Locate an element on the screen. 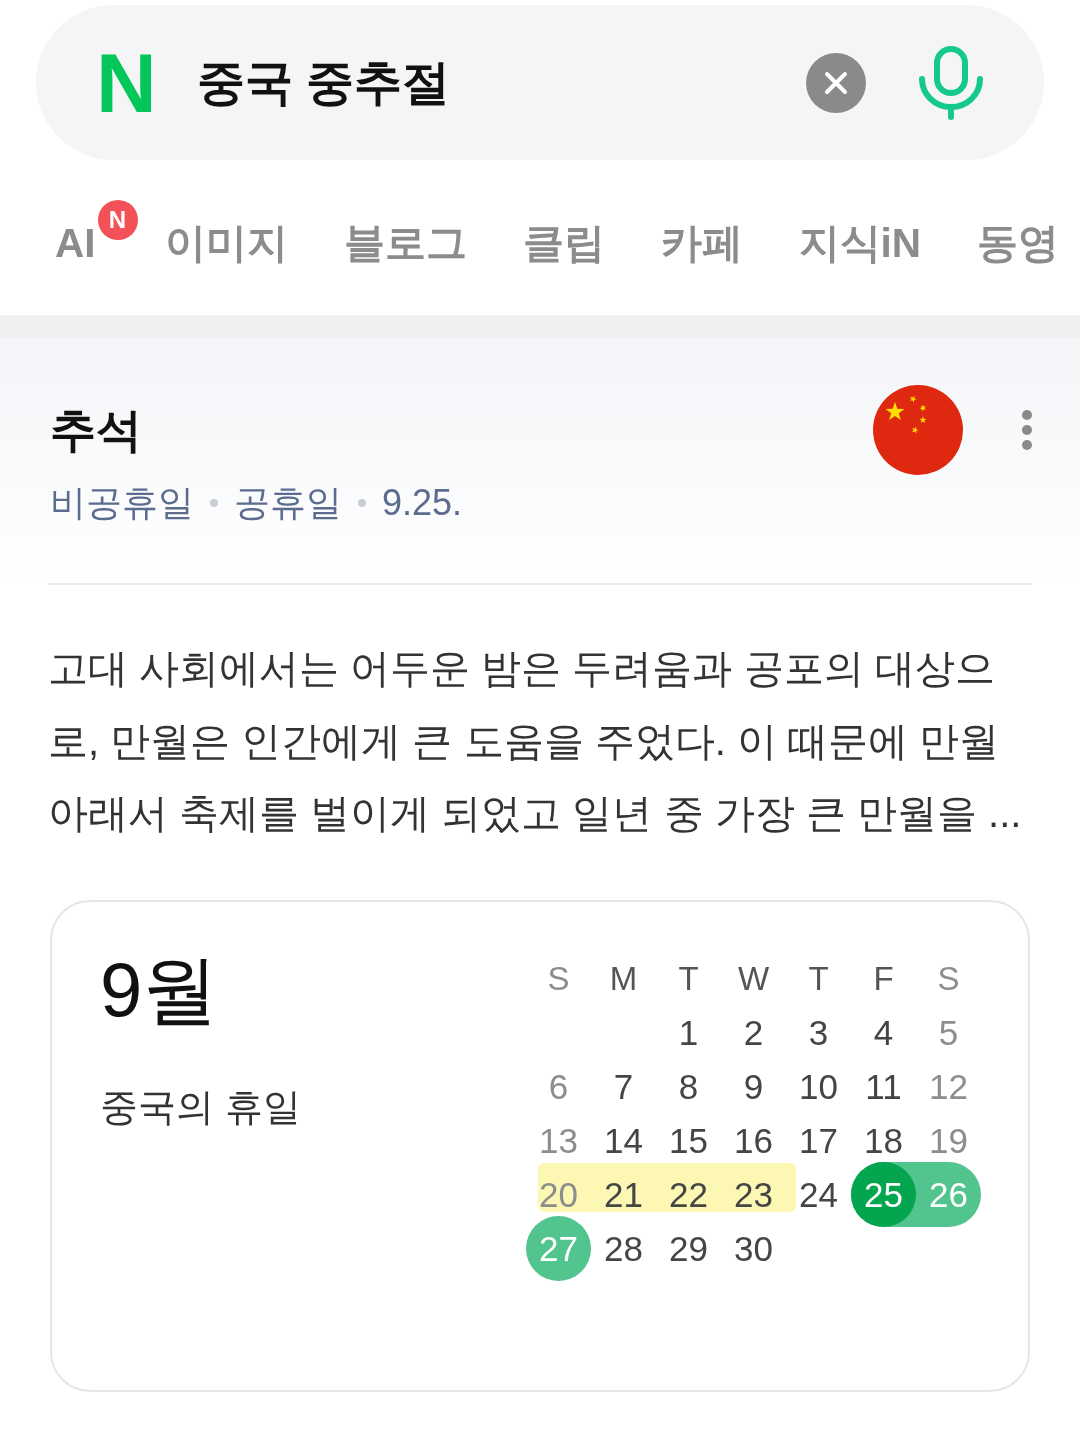 The width and height of the screenshot is (1080, 1435). calendar-day: 26 is located at coordinates (948, 1194).